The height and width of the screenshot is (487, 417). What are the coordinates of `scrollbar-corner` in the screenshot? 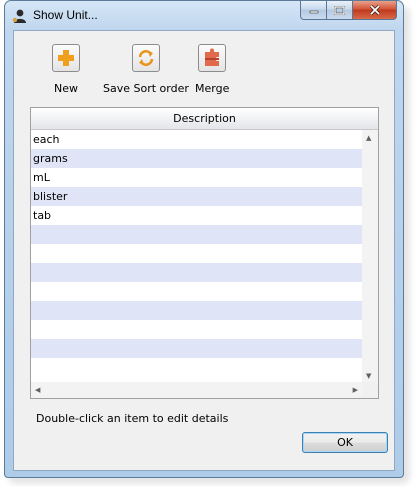 It's located at (370, 390).